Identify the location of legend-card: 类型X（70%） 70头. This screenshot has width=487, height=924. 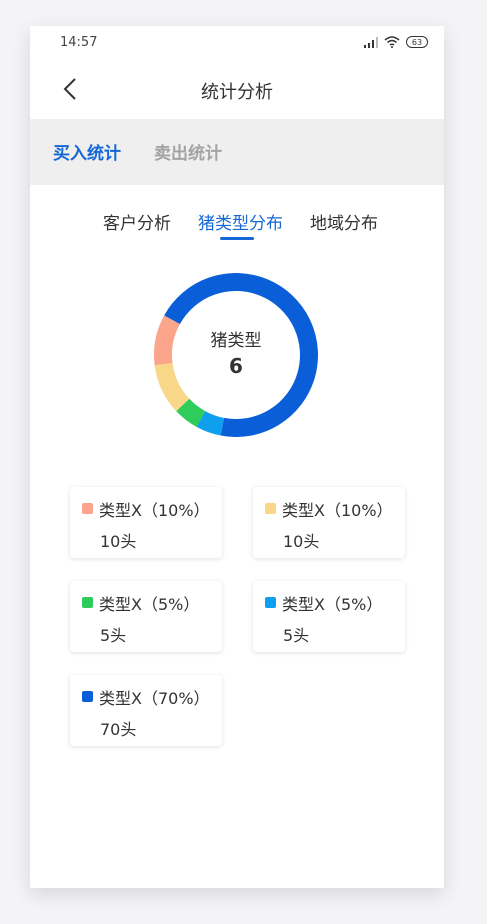
(146, 710).